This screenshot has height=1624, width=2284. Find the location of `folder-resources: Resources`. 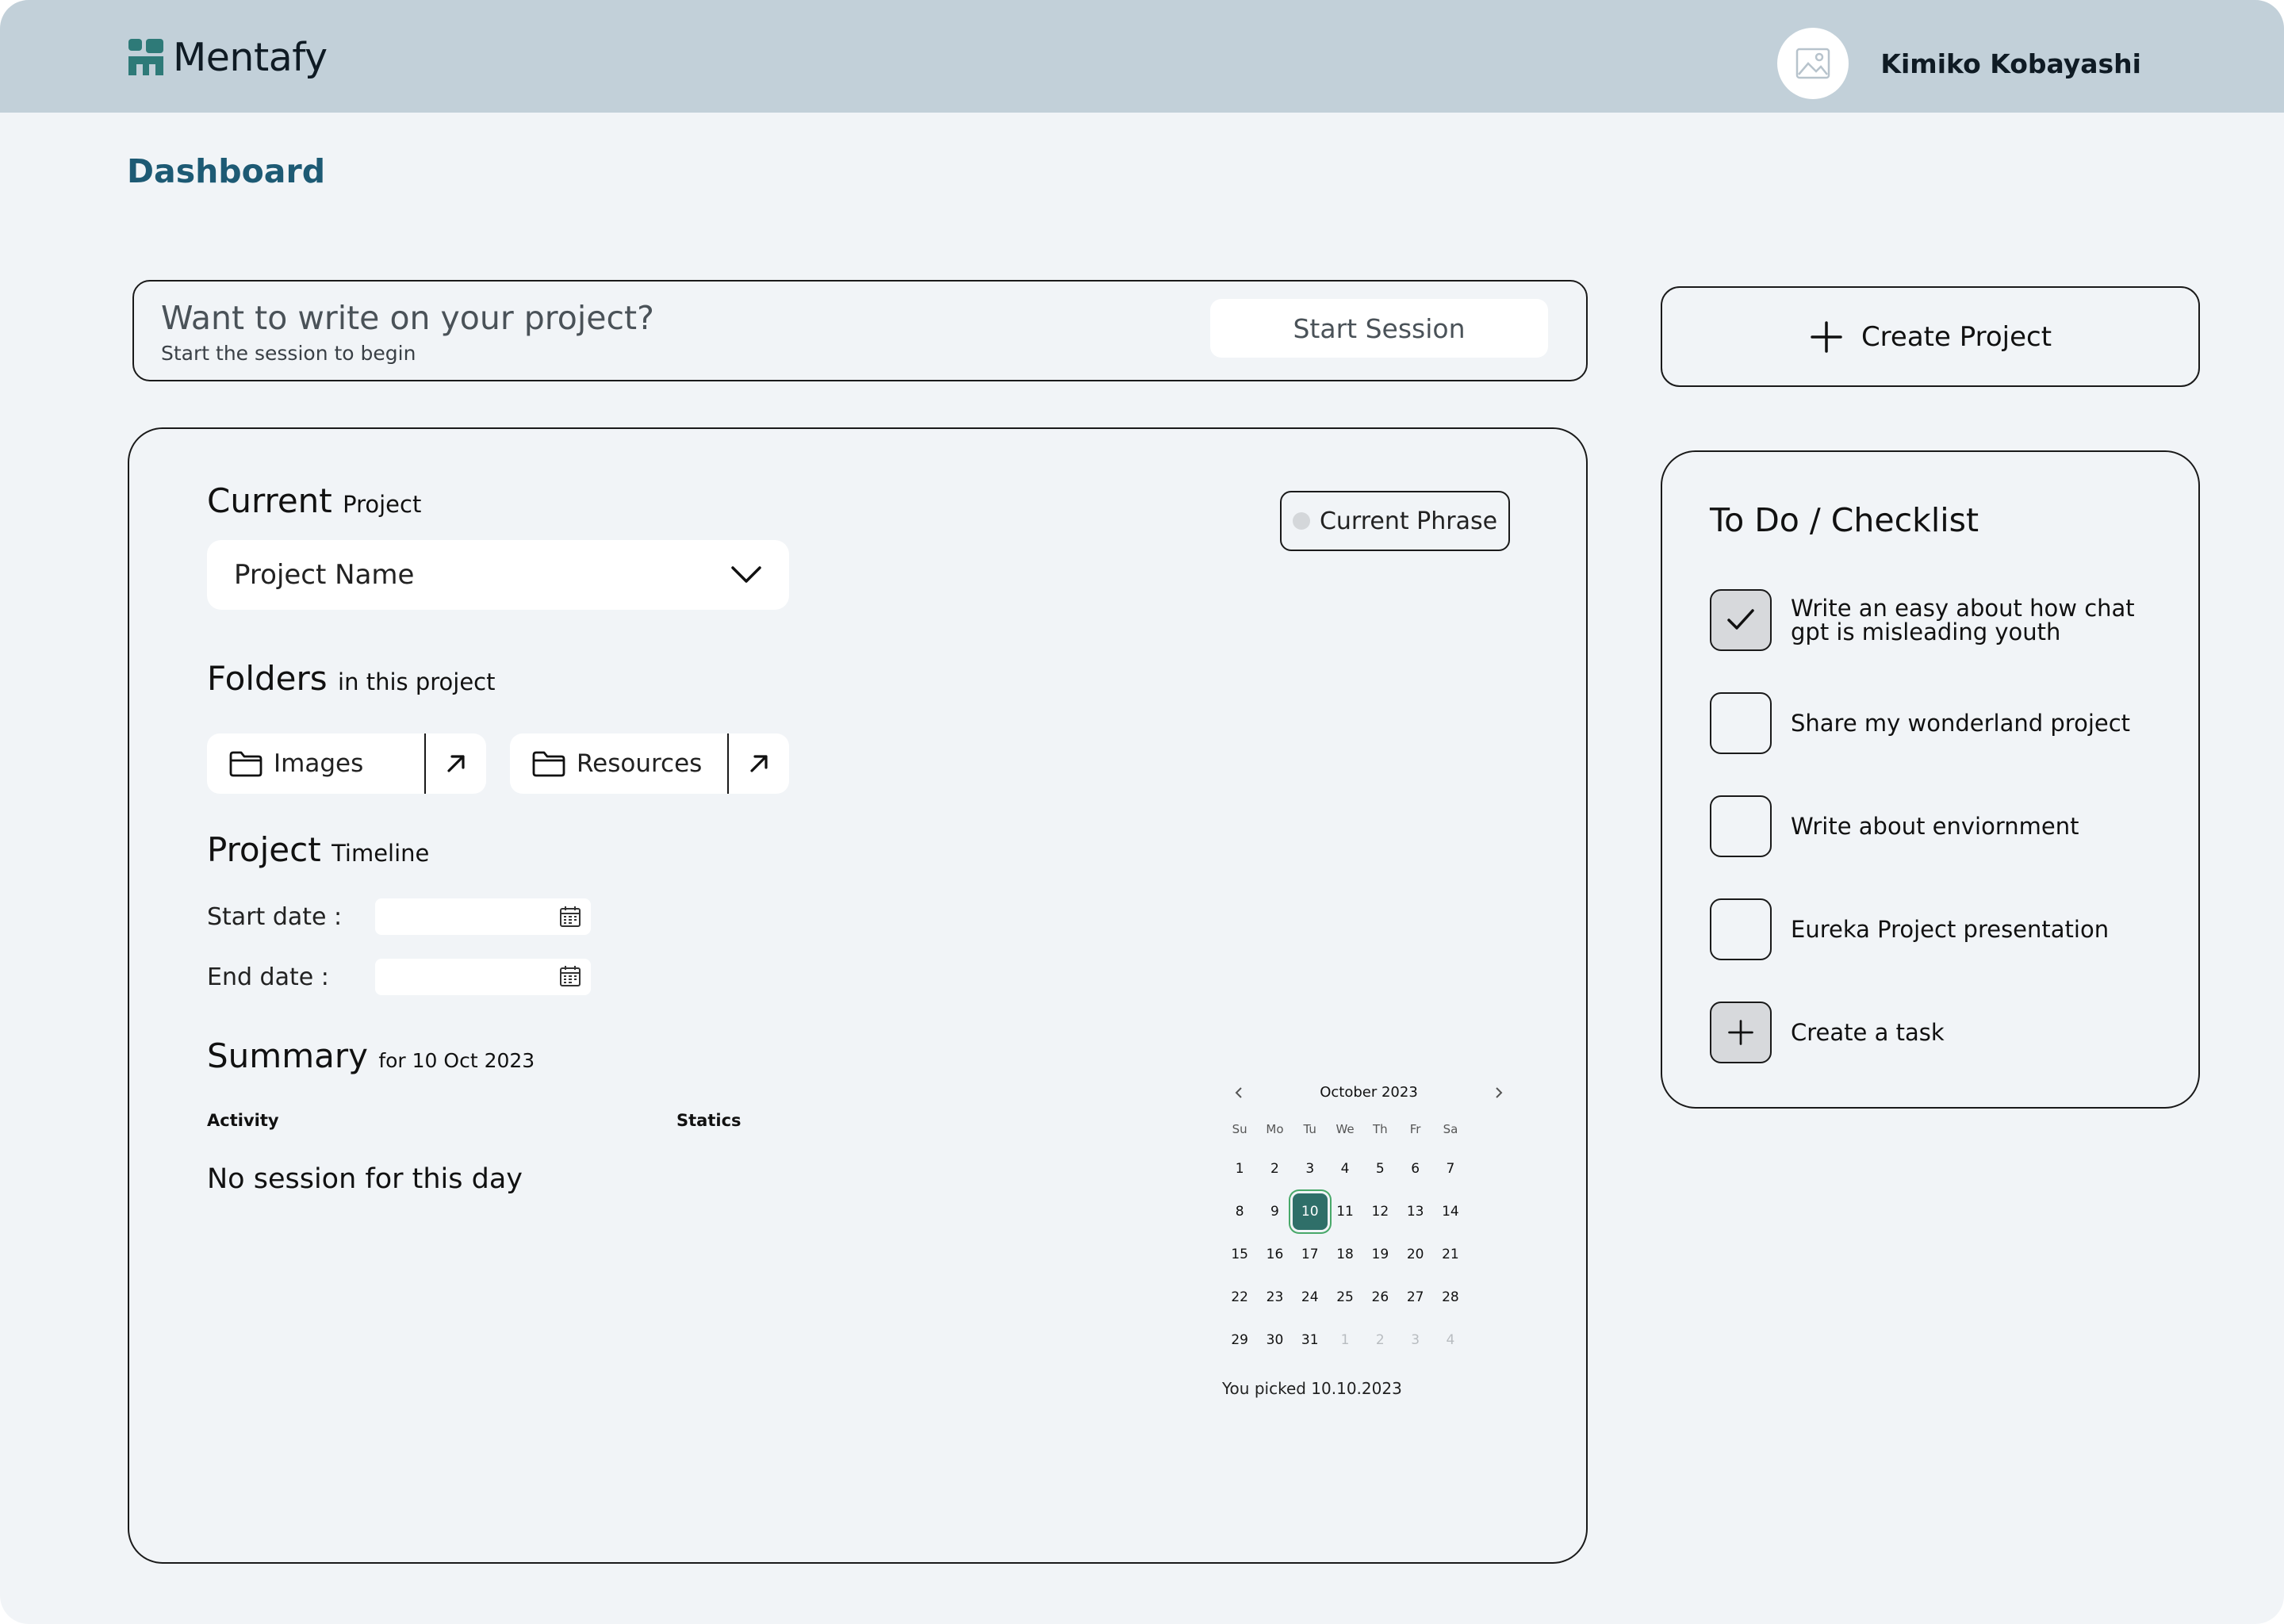

folder-resources: Resources is located at coordinates (649, 763).